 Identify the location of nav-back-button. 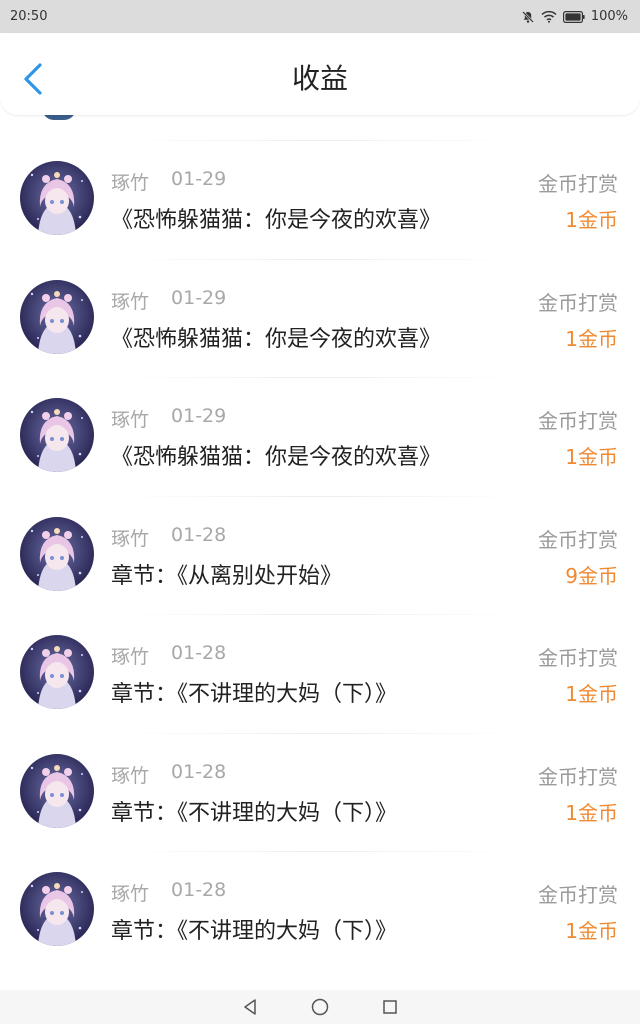
(250, 1007).